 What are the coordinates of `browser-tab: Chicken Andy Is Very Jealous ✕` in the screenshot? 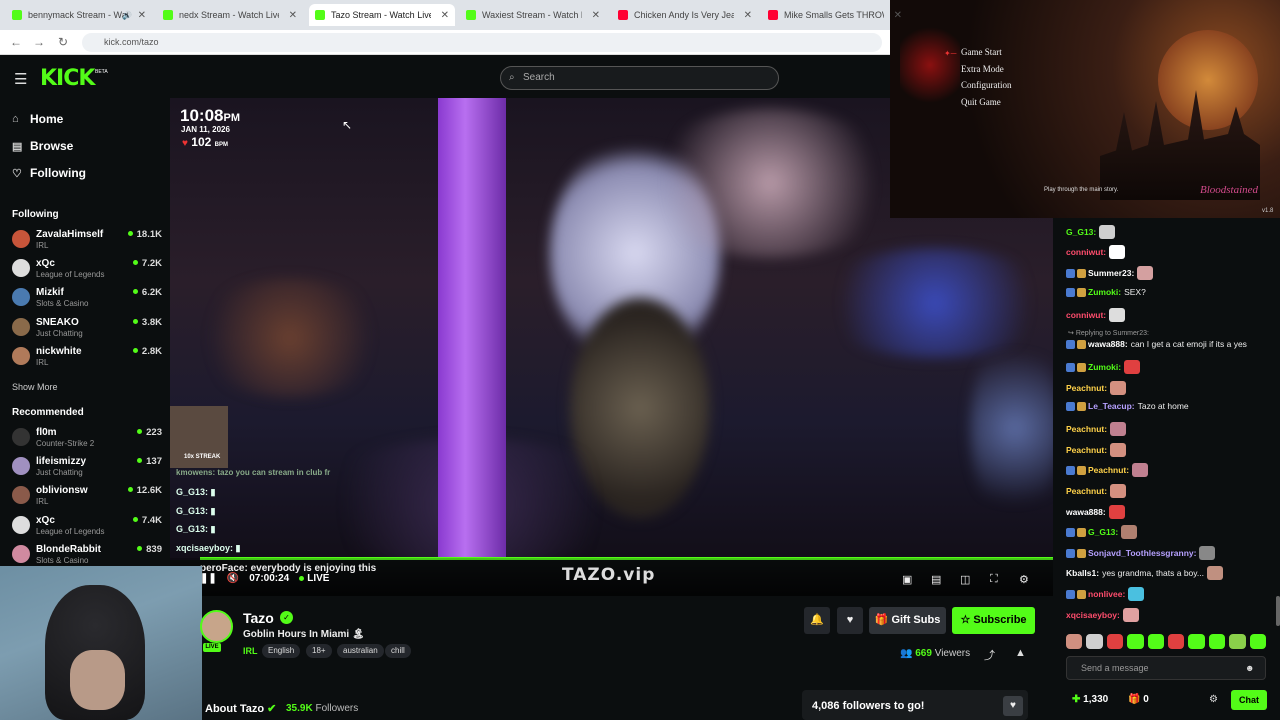 It's located at (685, 15).